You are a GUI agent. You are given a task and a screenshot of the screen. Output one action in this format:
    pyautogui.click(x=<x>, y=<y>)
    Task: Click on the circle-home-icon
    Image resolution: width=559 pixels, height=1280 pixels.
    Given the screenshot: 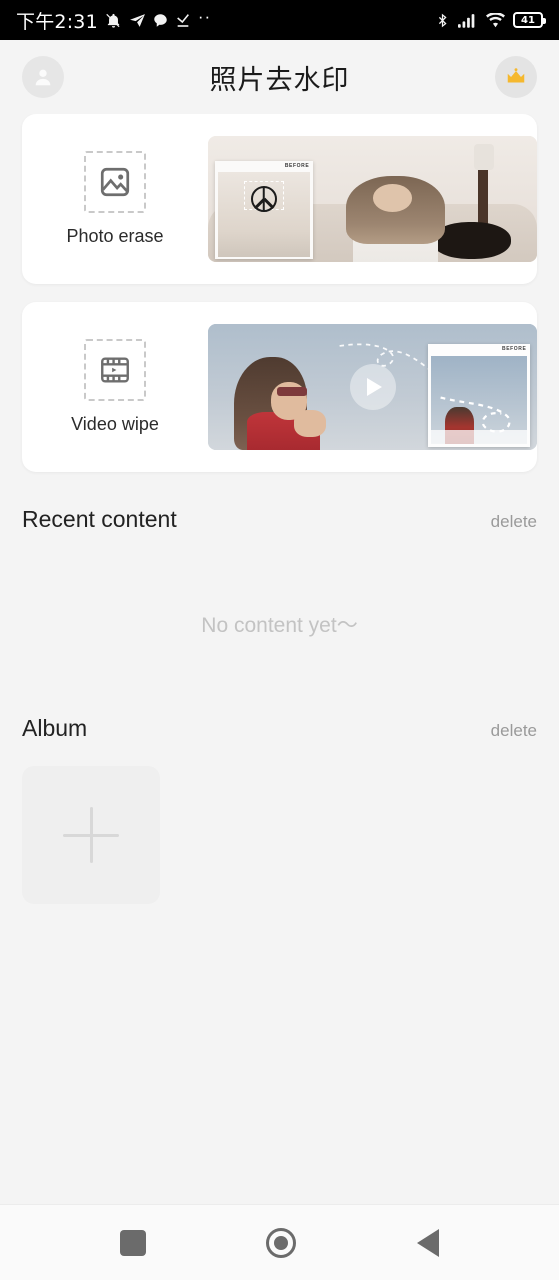 What is the action you would take?
    pyautogui.click(x=281, y=1242)
    